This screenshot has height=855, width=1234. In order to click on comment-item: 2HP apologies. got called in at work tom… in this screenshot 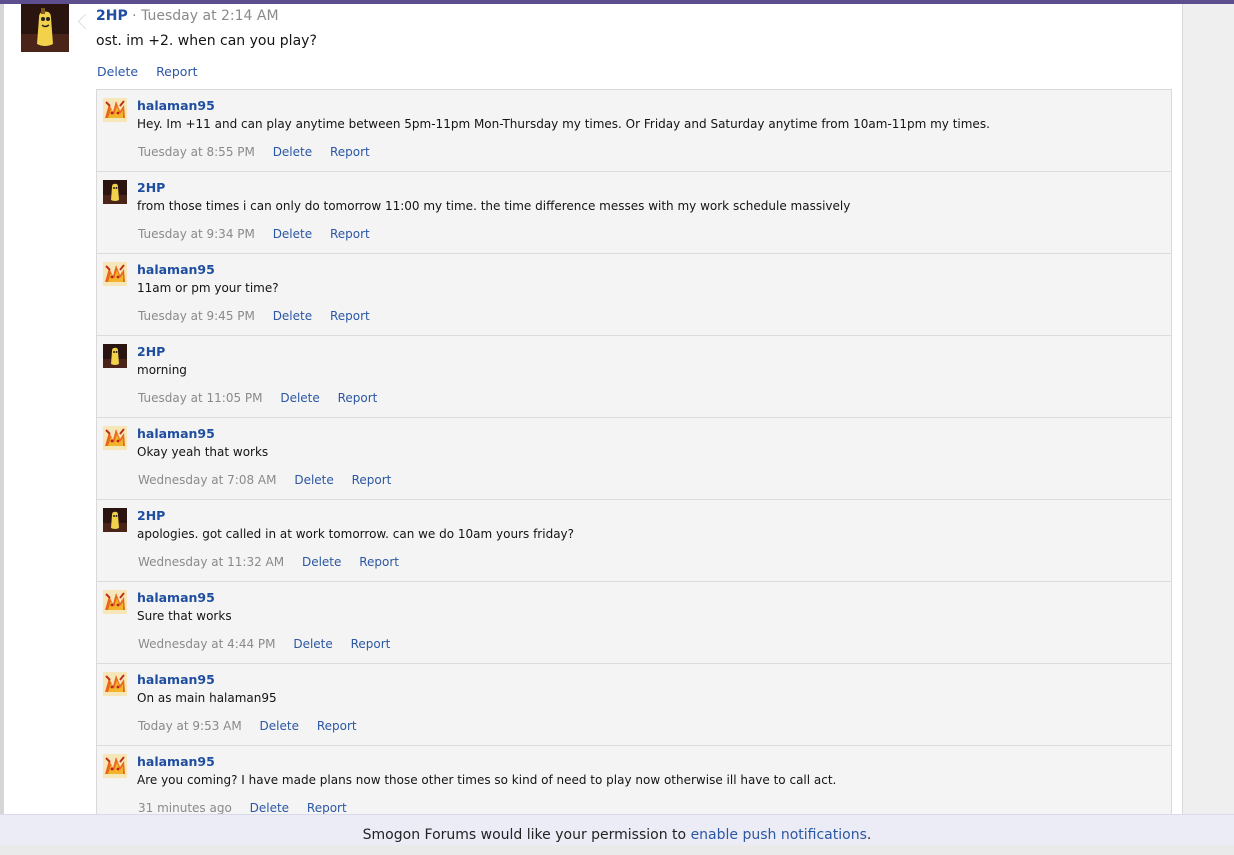, I will do `click(634, 540)`.